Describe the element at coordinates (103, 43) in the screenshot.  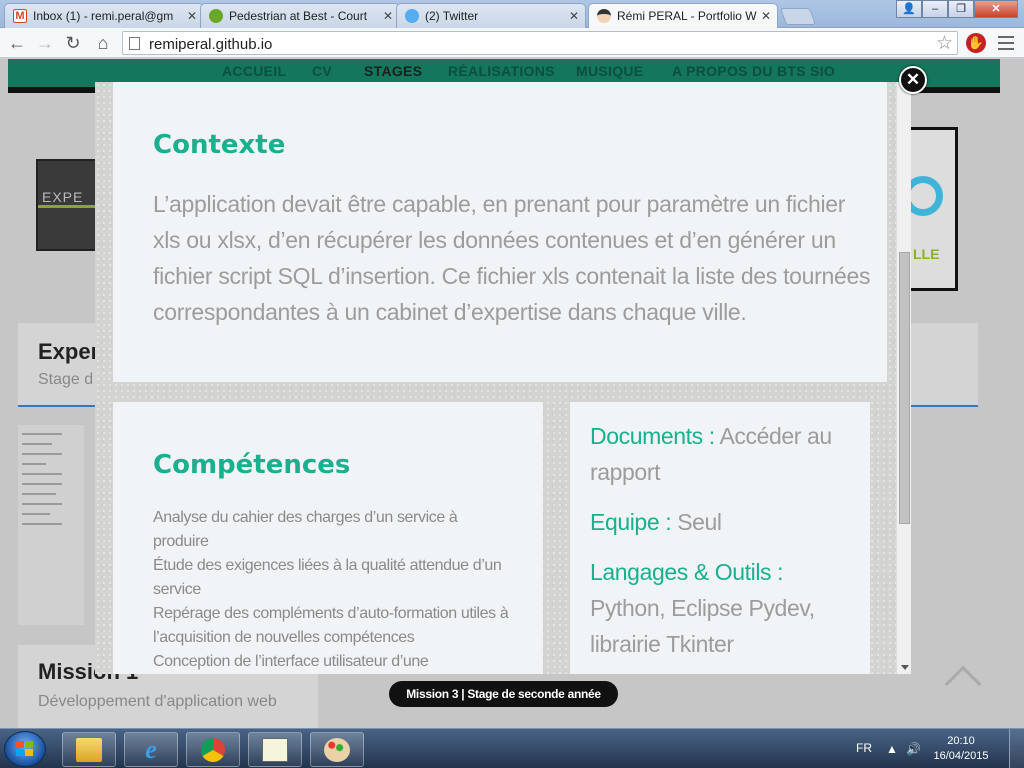
I see `home-icon: ⌂` at that location.